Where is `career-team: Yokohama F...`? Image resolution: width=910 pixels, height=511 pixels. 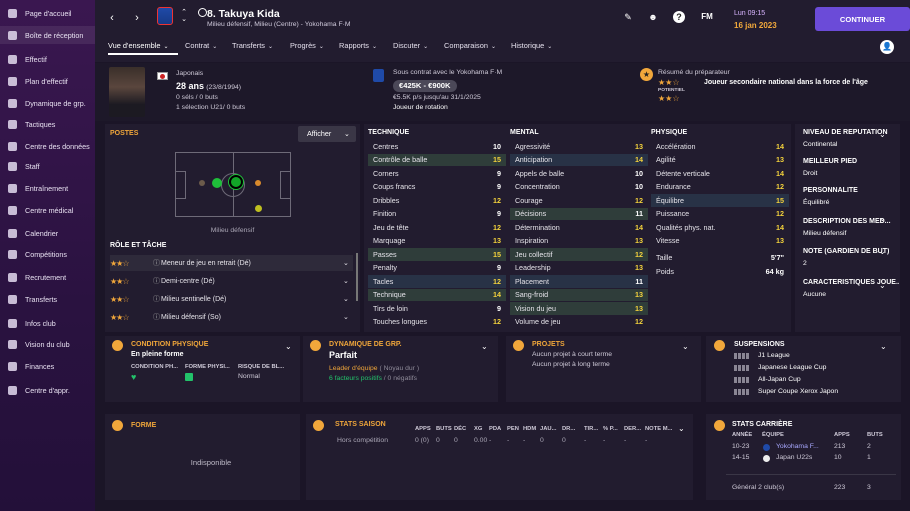 career-team: Yokohama F... is located at coordinates (797, 446).